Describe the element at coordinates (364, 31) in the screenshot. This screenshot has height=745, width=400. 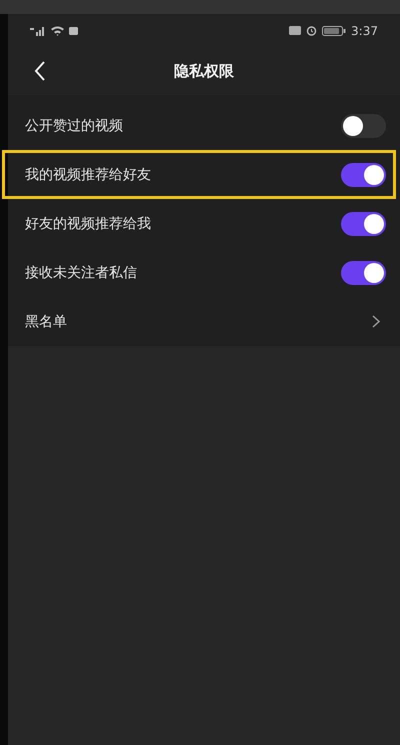
I see `status-time: 3:37` at that location.